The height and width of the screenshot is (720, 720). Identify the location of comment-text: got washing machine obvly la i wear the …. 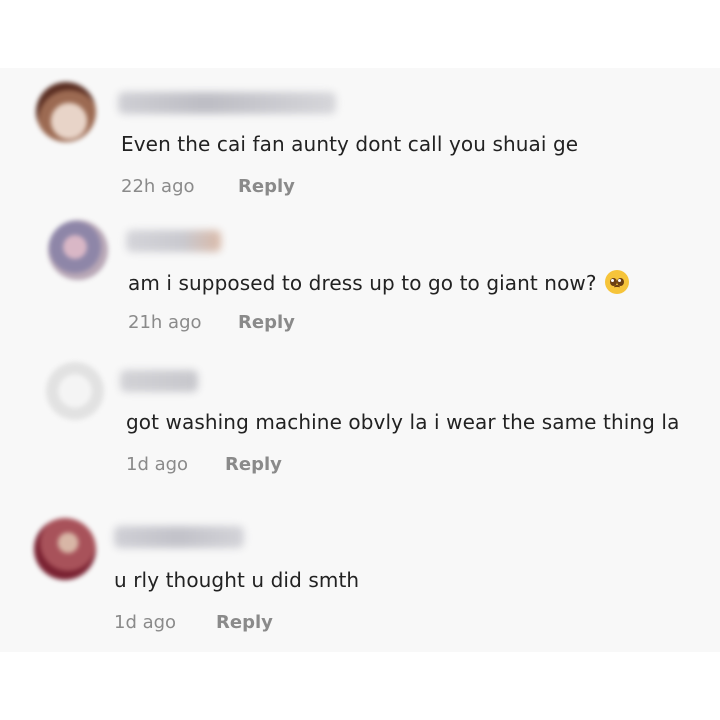
(403, 422).